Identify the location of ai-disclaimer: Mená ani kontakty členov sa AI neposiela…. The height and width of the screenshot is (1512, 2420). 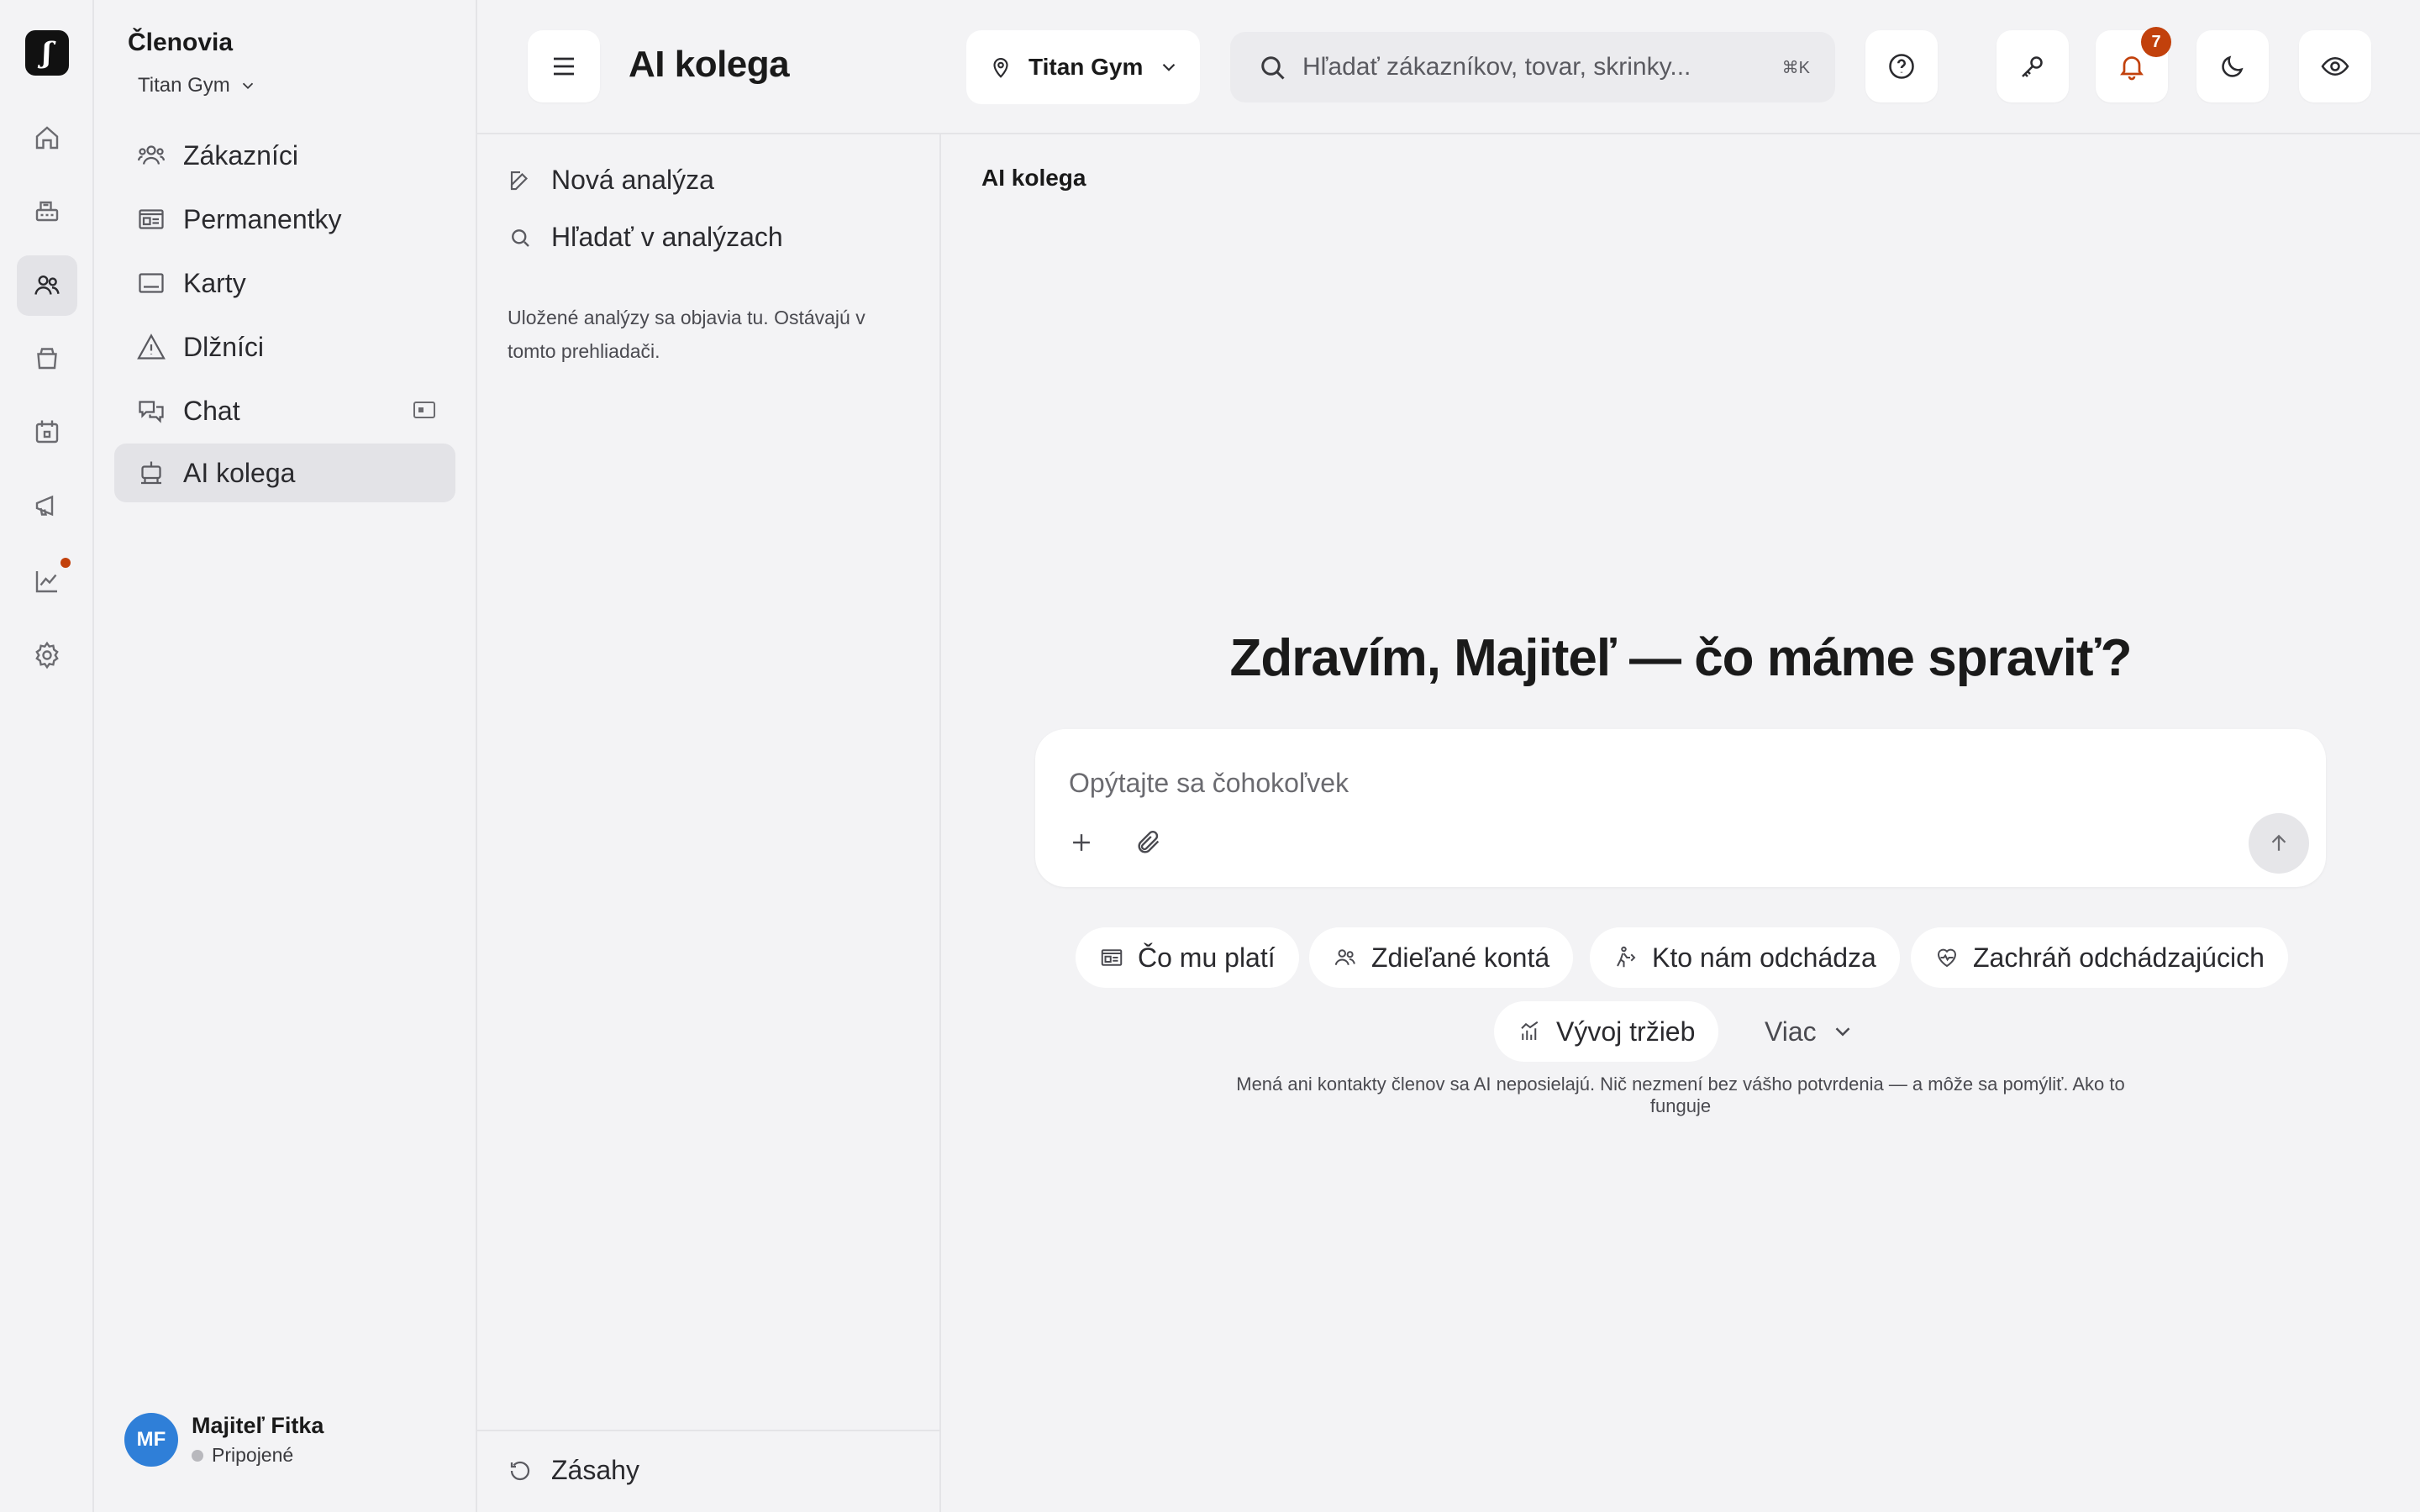
(1680, 1095).